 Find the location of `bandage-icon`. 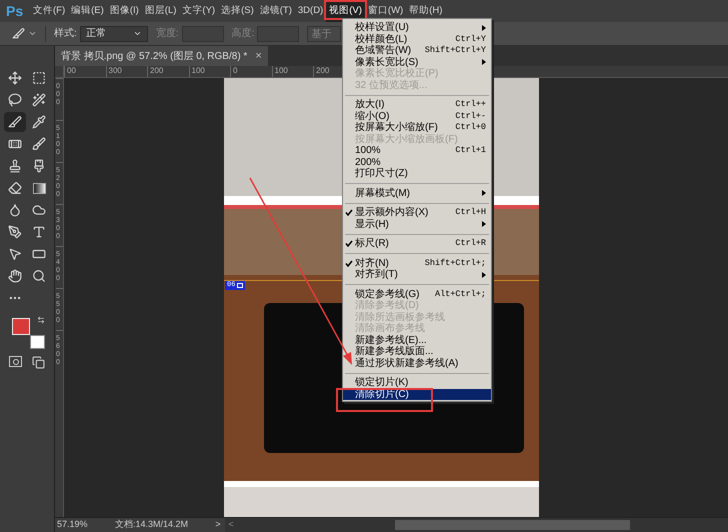

bandage-icon is located at coordinates (15, 144).